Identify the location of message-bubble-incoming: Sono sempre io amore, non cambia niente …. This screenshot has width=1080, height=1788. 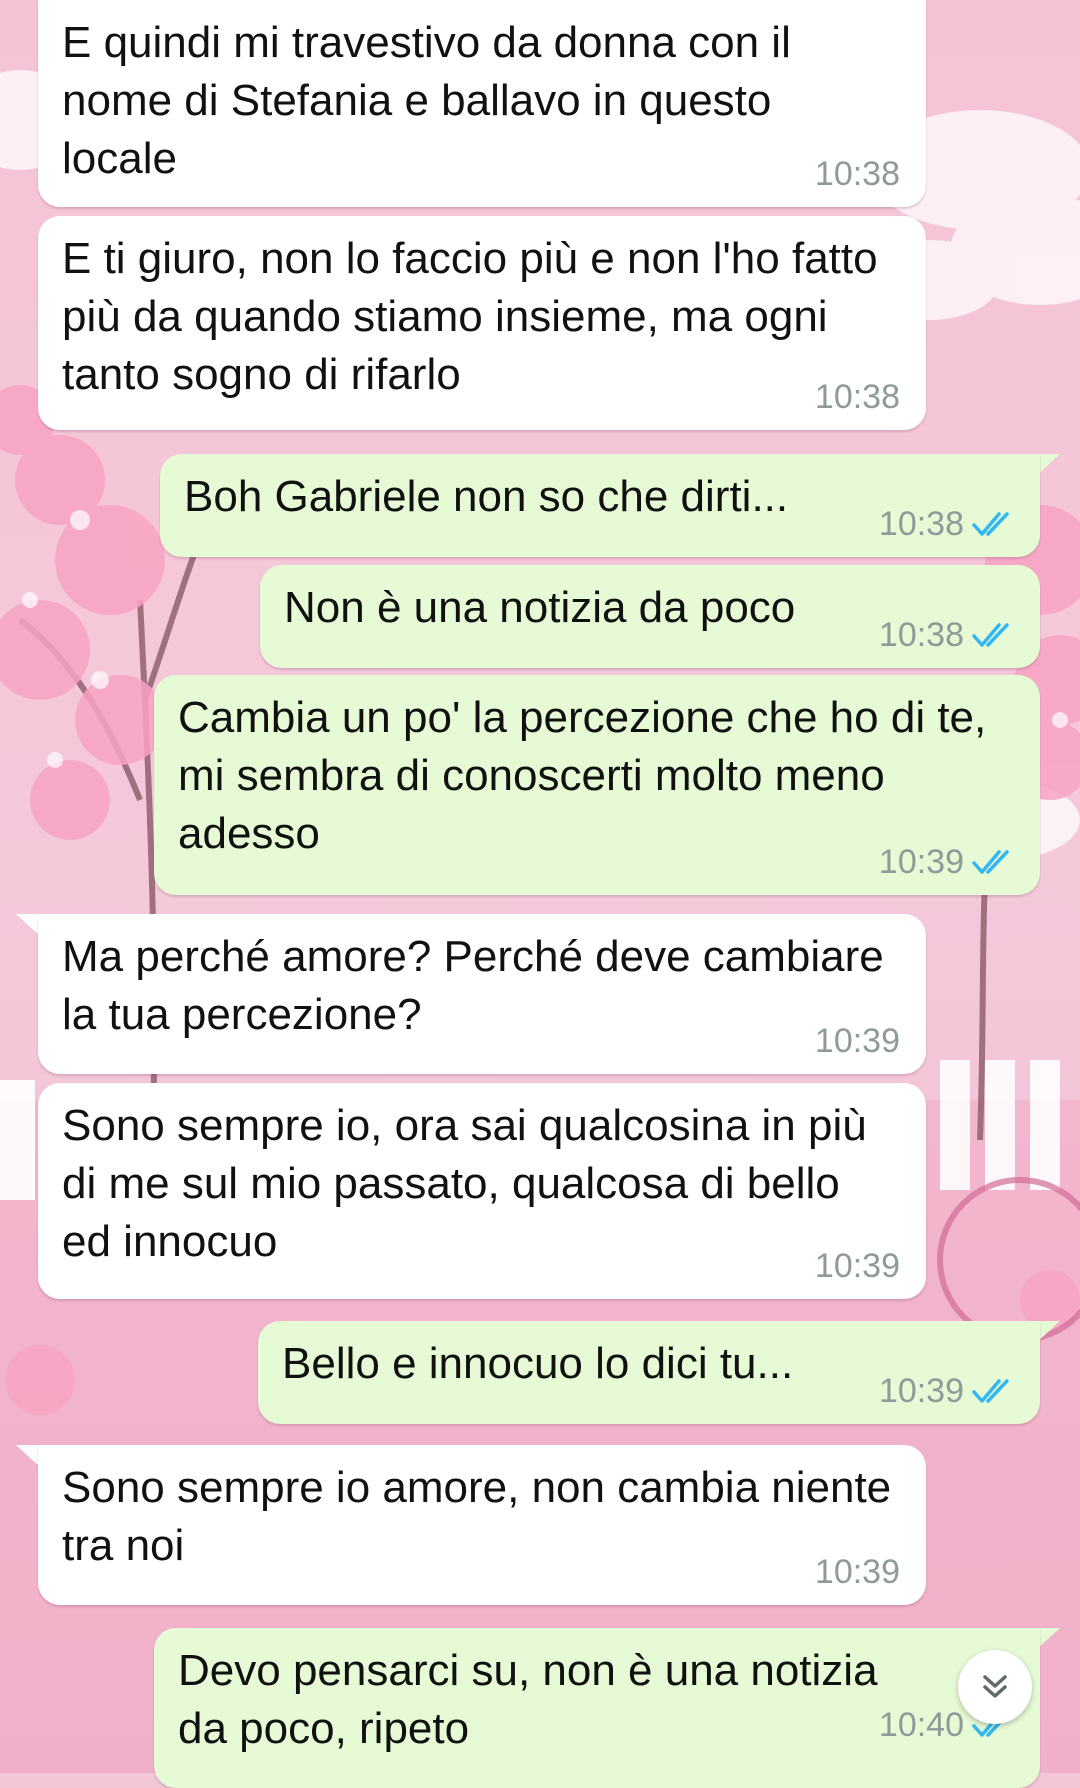
(482, 1525).